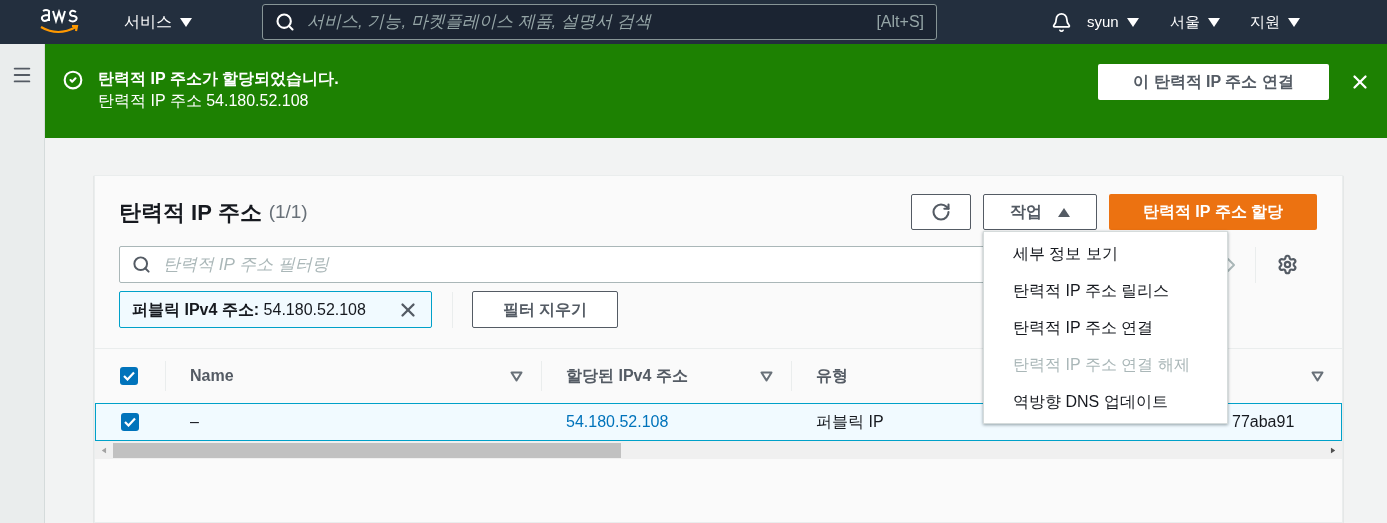 The image size is (1387, 523). I want to click on settings-icon, so click(1287, 264).